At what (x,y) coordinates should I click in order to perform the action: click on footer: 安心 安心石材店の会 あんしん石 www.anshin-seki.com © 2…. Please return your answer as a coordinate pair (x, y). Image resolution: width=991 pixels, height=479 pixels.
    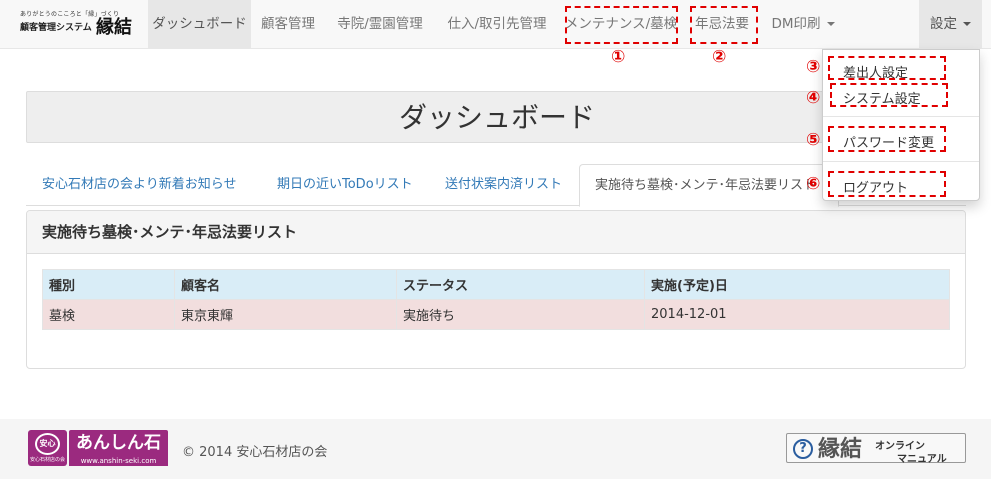
    Looking at the image, I should click on (495, 449).